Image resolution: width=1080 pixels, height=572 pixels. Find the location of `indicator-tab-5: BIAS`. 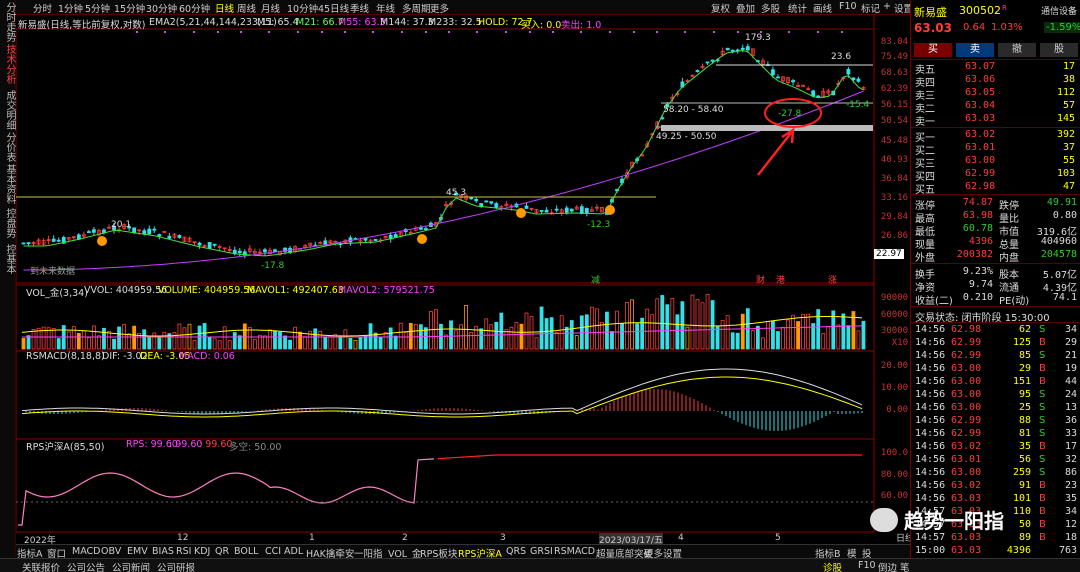

indicator-tab-5: BIAS is located at coordinates (163, 551).